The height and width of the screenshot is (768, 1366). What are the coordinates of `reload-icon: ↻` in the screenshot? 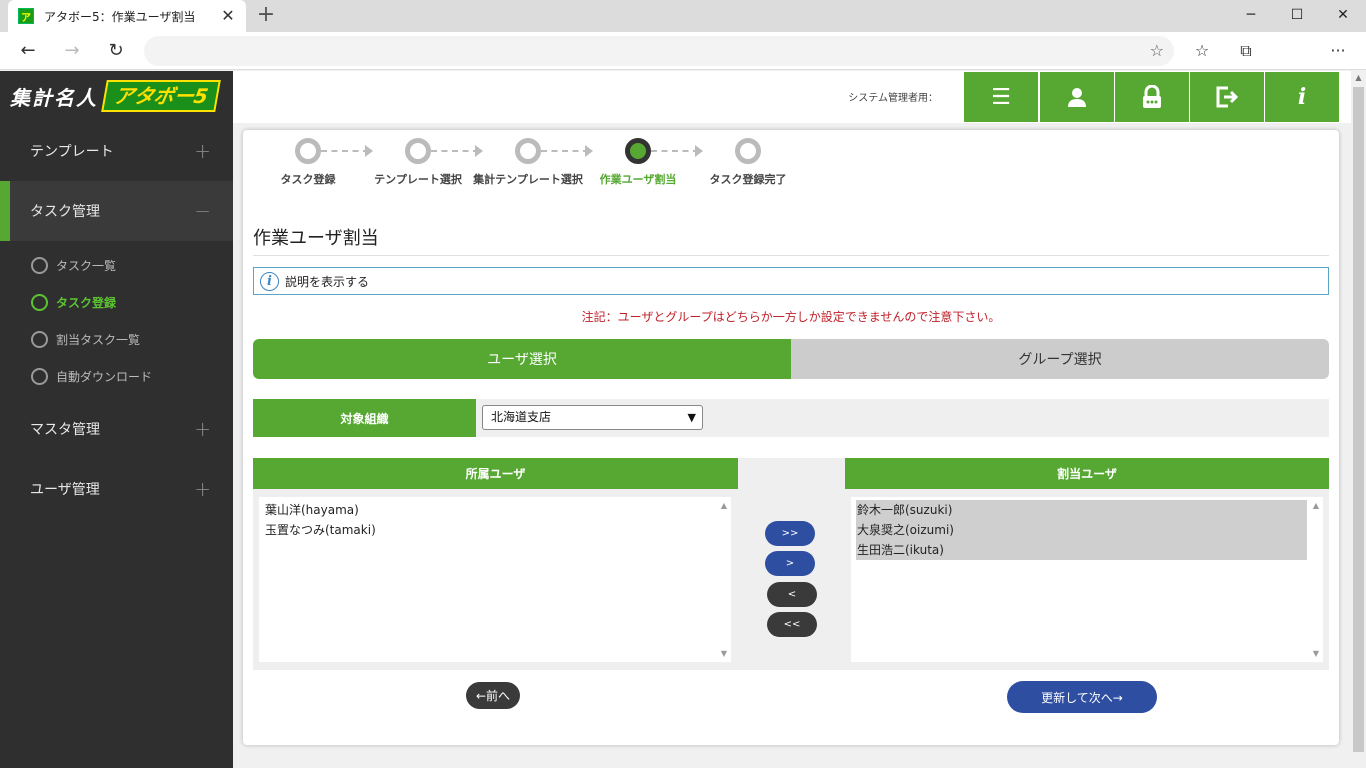 It's located at (116, 51).